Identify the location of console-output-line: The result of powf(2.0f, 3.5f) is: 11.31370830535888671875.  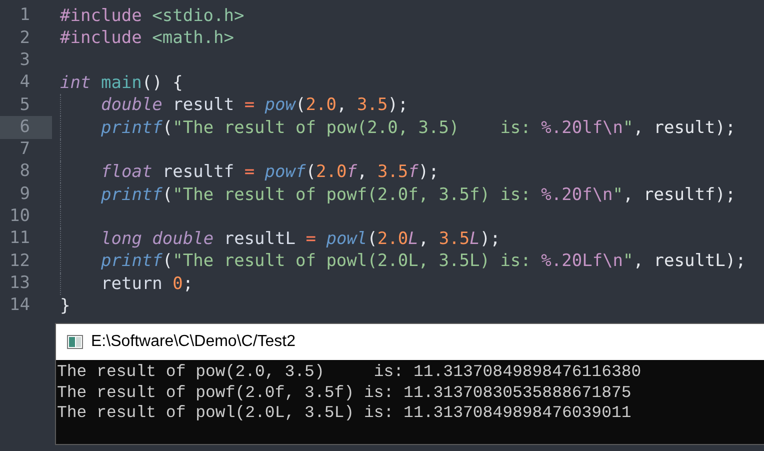
(344, 392).